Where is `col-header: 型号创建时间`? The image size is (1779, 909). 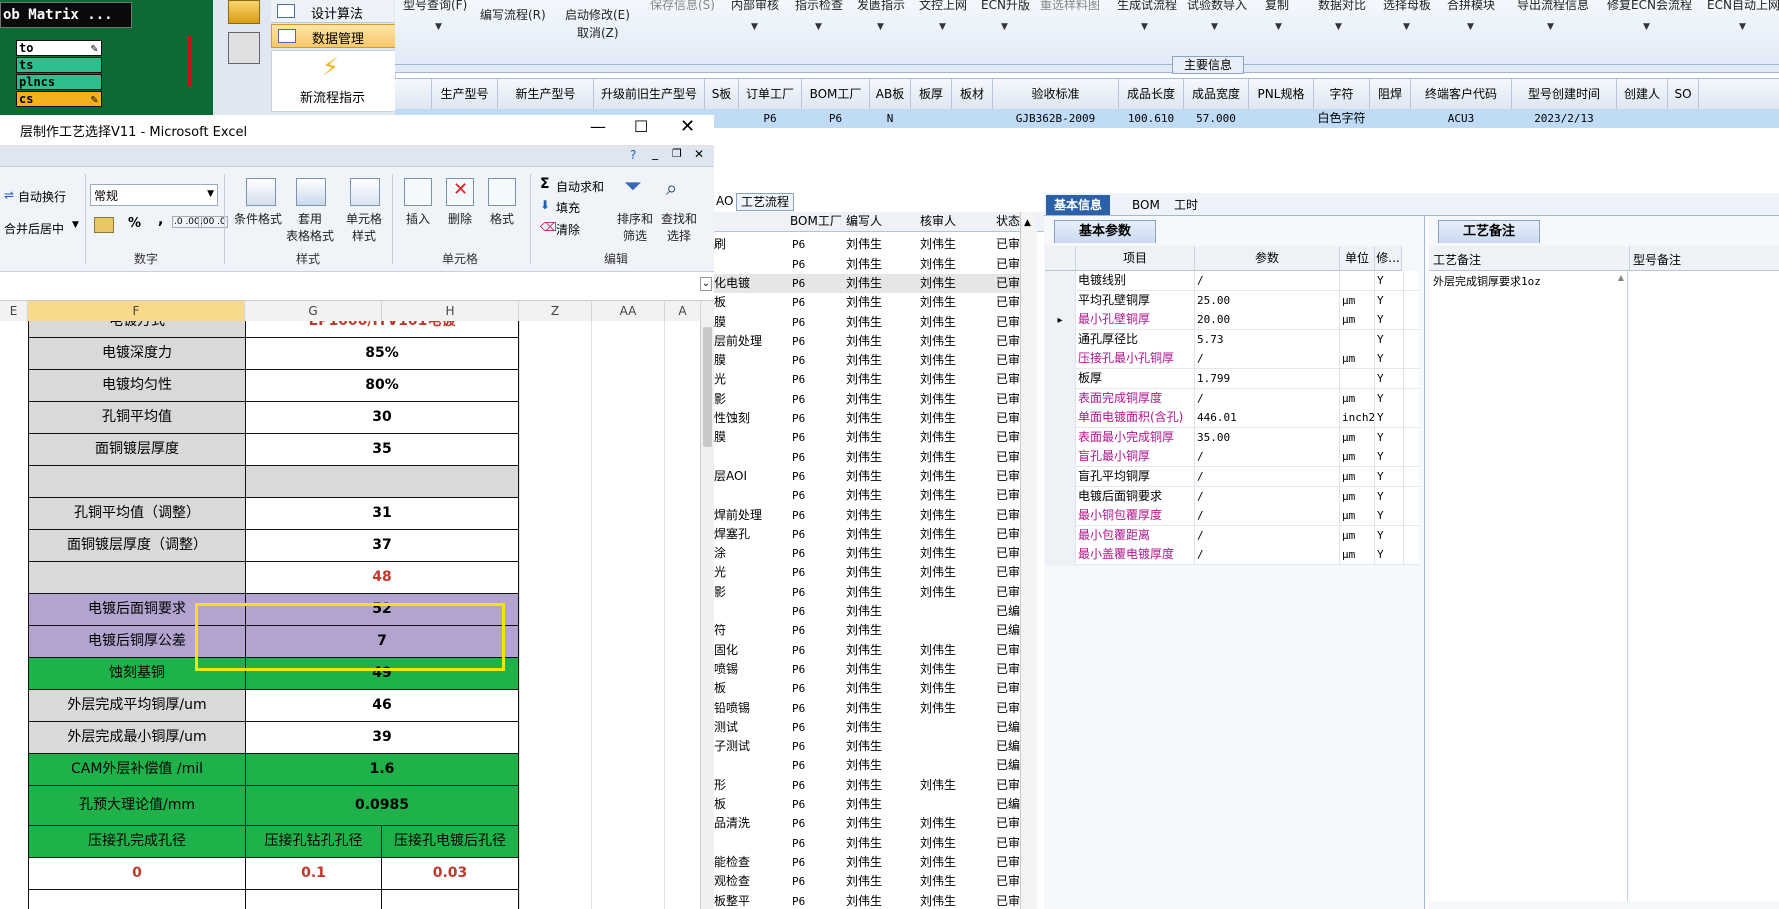
col-header: 型号创建时间 is located at coordinates (1564, 94).